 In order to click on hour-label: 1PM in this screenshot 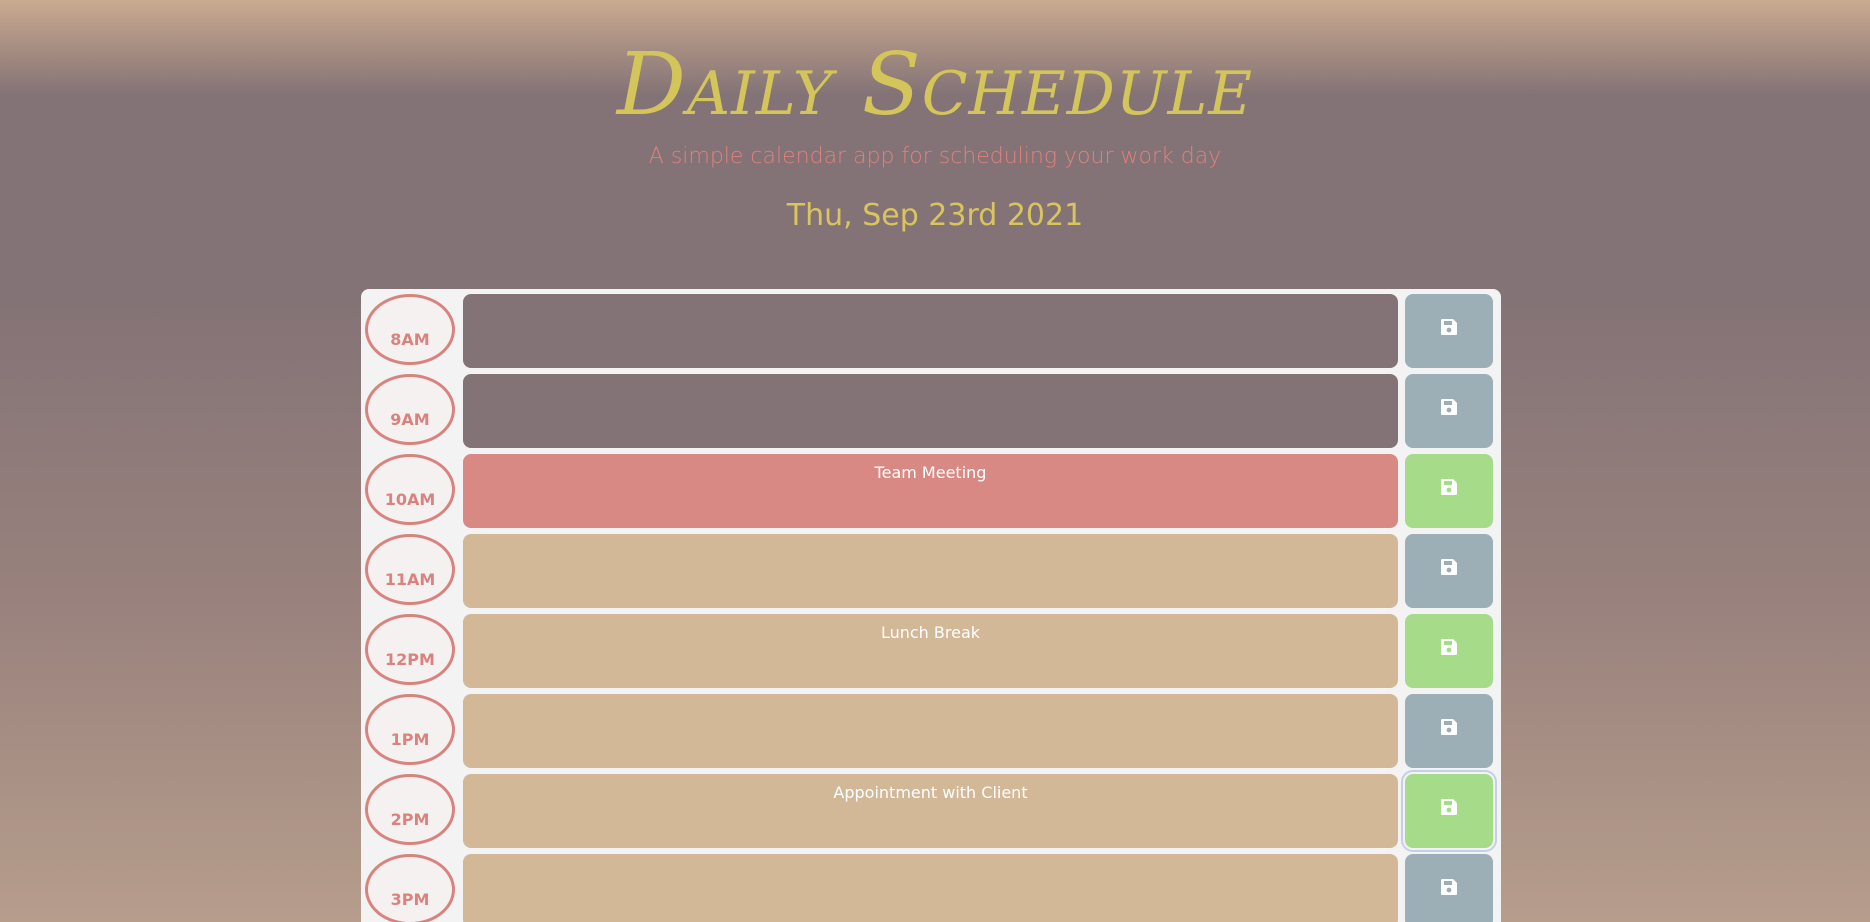, I will do `click(410, 739)`.